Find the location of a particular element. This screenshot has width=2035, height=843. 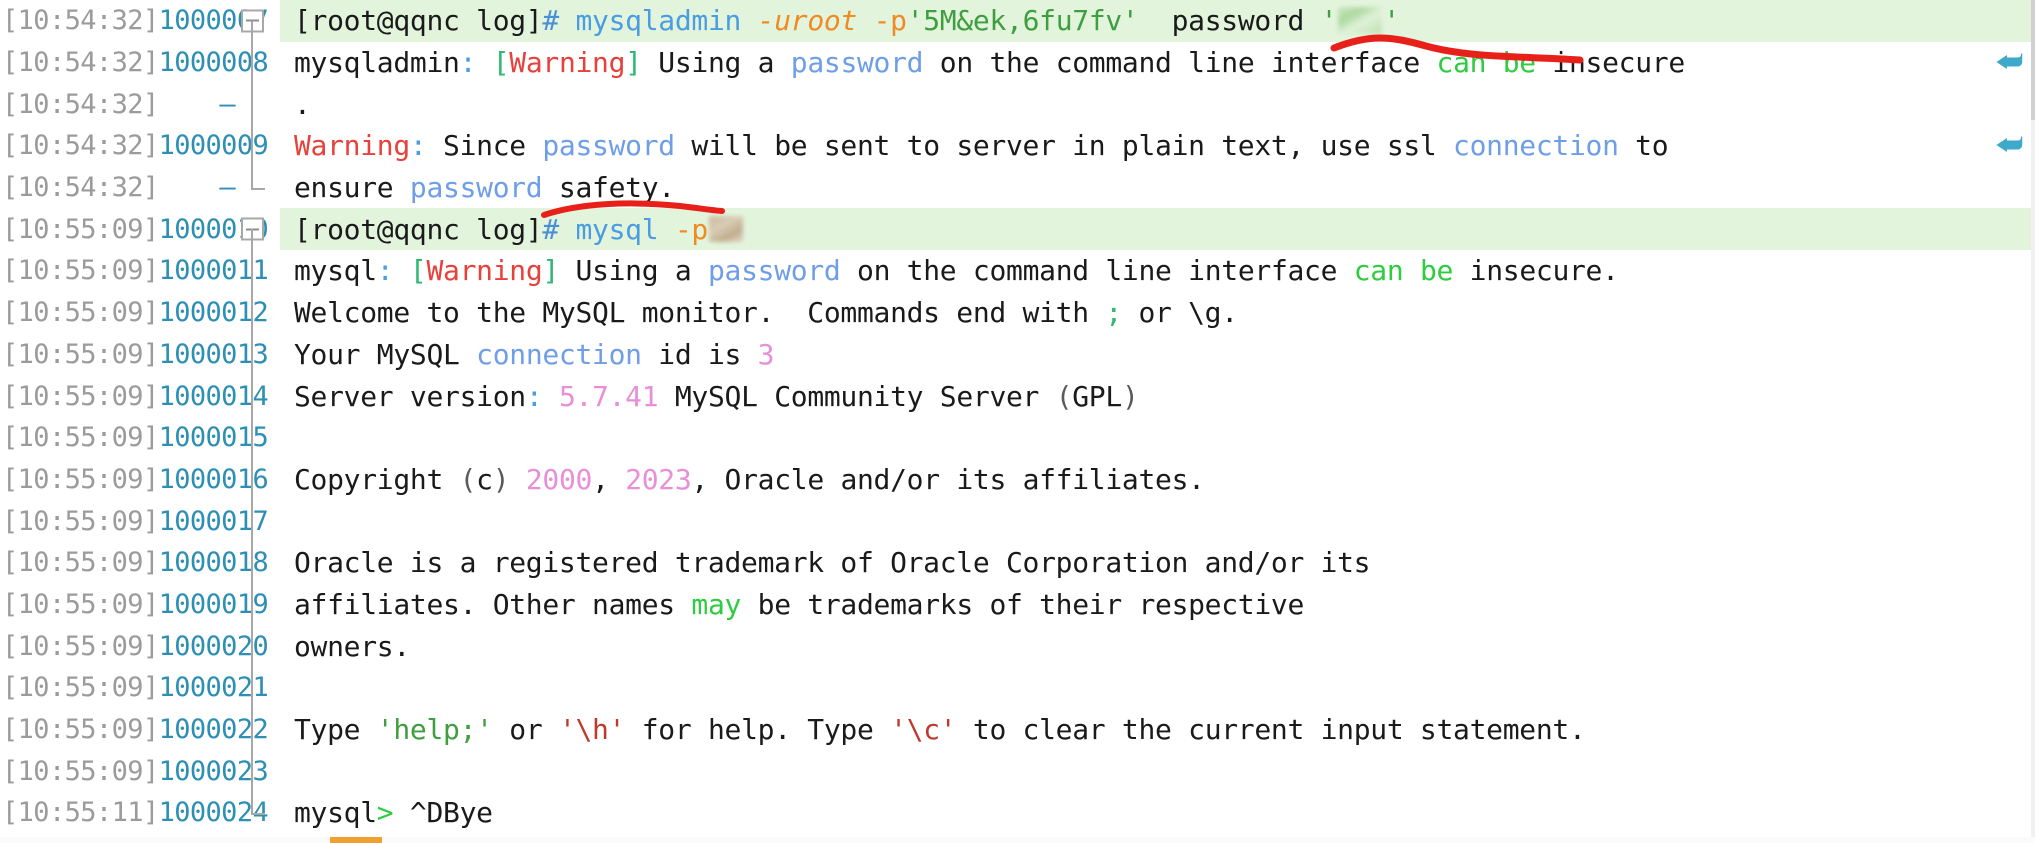

log-text-segment: Since is located at coordinates (484, 146).